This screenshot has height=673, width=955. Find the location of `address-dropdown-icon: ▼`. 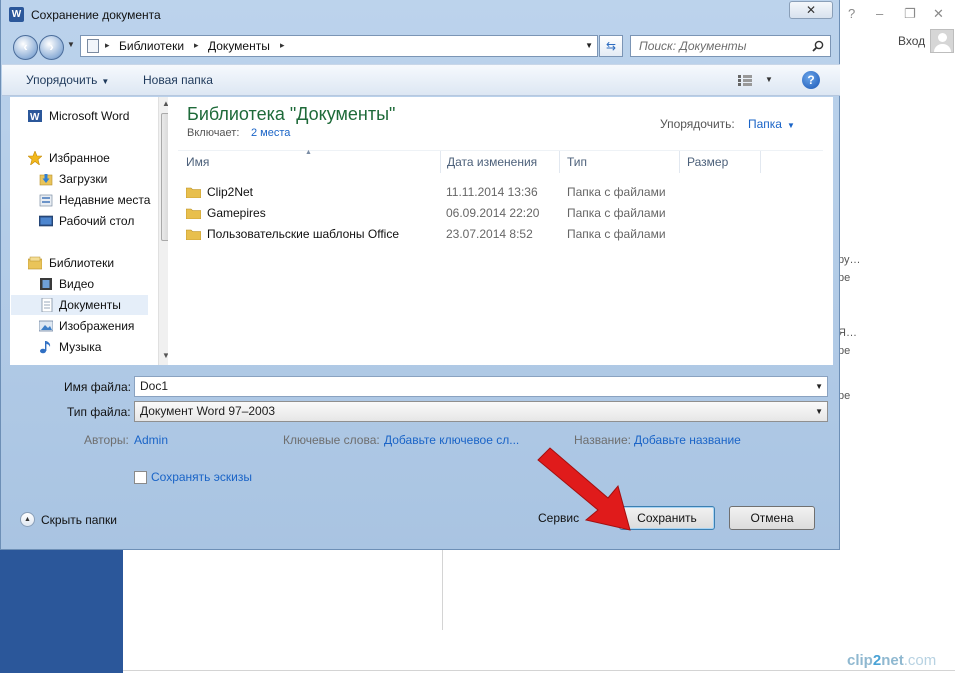

address-dropdown-icon: ▼ is located at coordinates (589, 45).